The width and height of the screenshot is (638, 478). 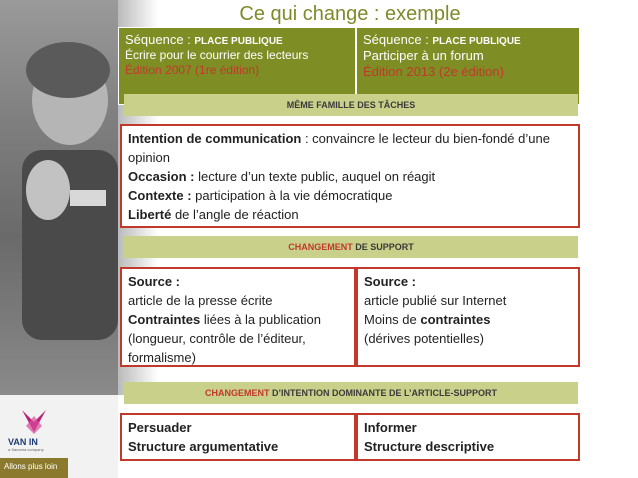 What do you see at coordinates (160, 427) in the screenshot?
I see `intent-left-line1: Persuader` at bounding box center [160, 427].